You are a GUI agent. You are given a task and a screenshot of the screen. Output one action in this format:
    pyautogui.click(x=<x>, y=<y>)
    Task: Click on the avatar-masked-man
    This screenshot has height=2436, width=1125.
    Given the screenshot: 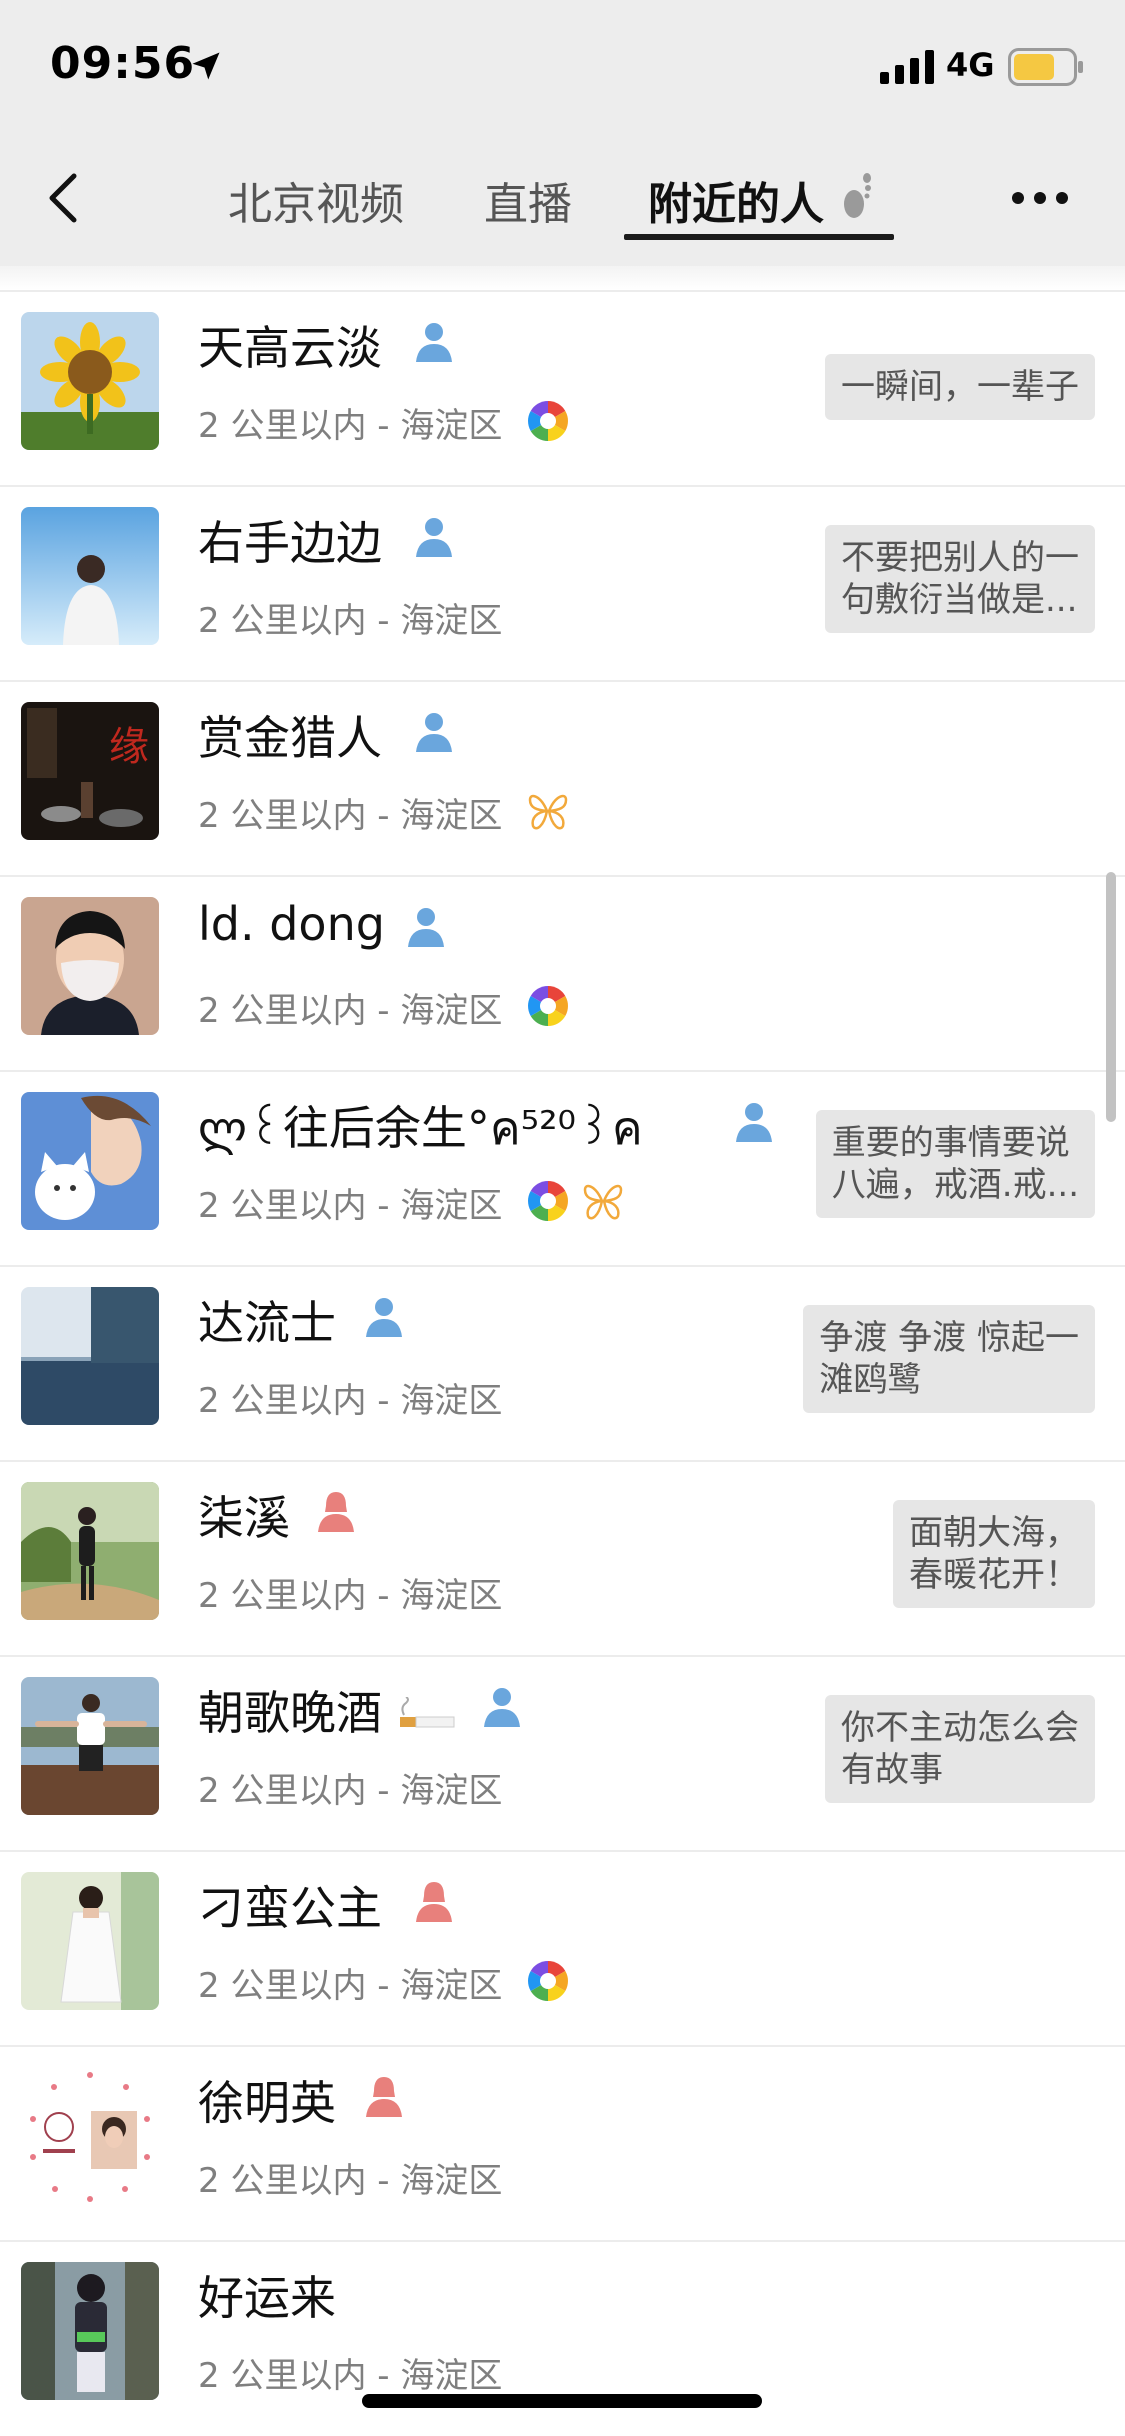 What is the action you would take?
    pyautogui.click(x=90, y=966)
    